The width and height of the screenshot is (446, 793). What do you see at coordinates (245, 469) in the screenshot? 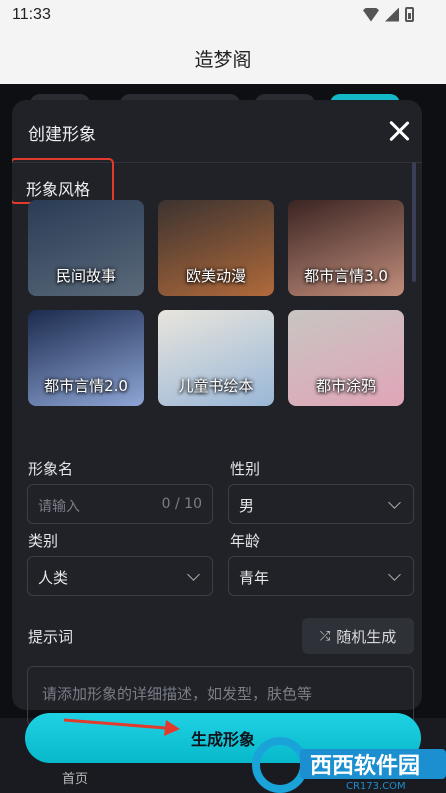
I see `gender-label: 性别` at bounding box center [245, 469].